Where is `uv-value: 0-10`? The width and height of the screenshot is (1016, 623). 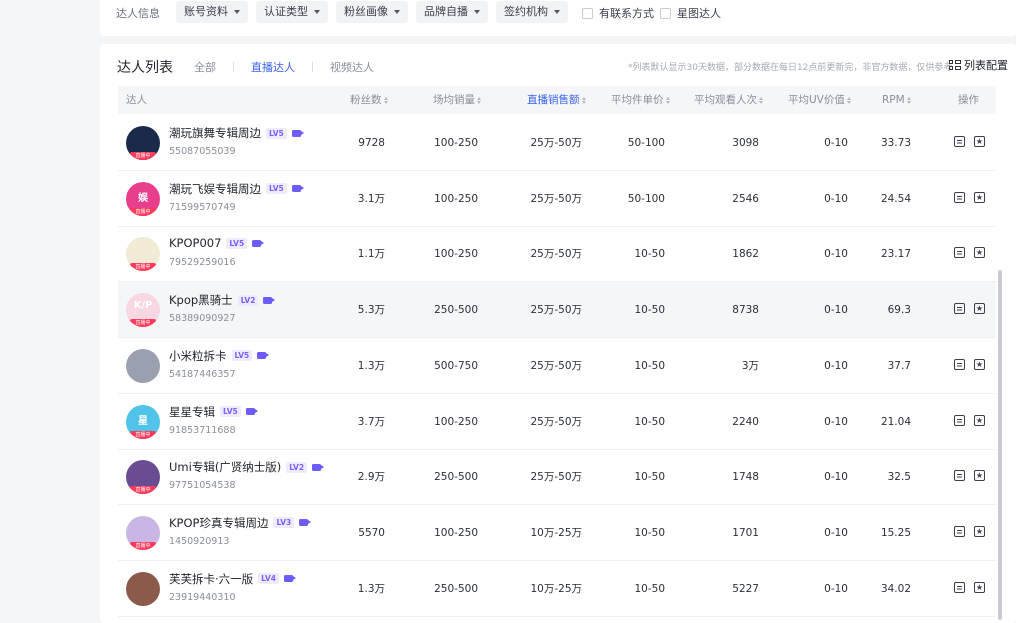 uv-value: 0-10 is located at coordinates (836, 421).